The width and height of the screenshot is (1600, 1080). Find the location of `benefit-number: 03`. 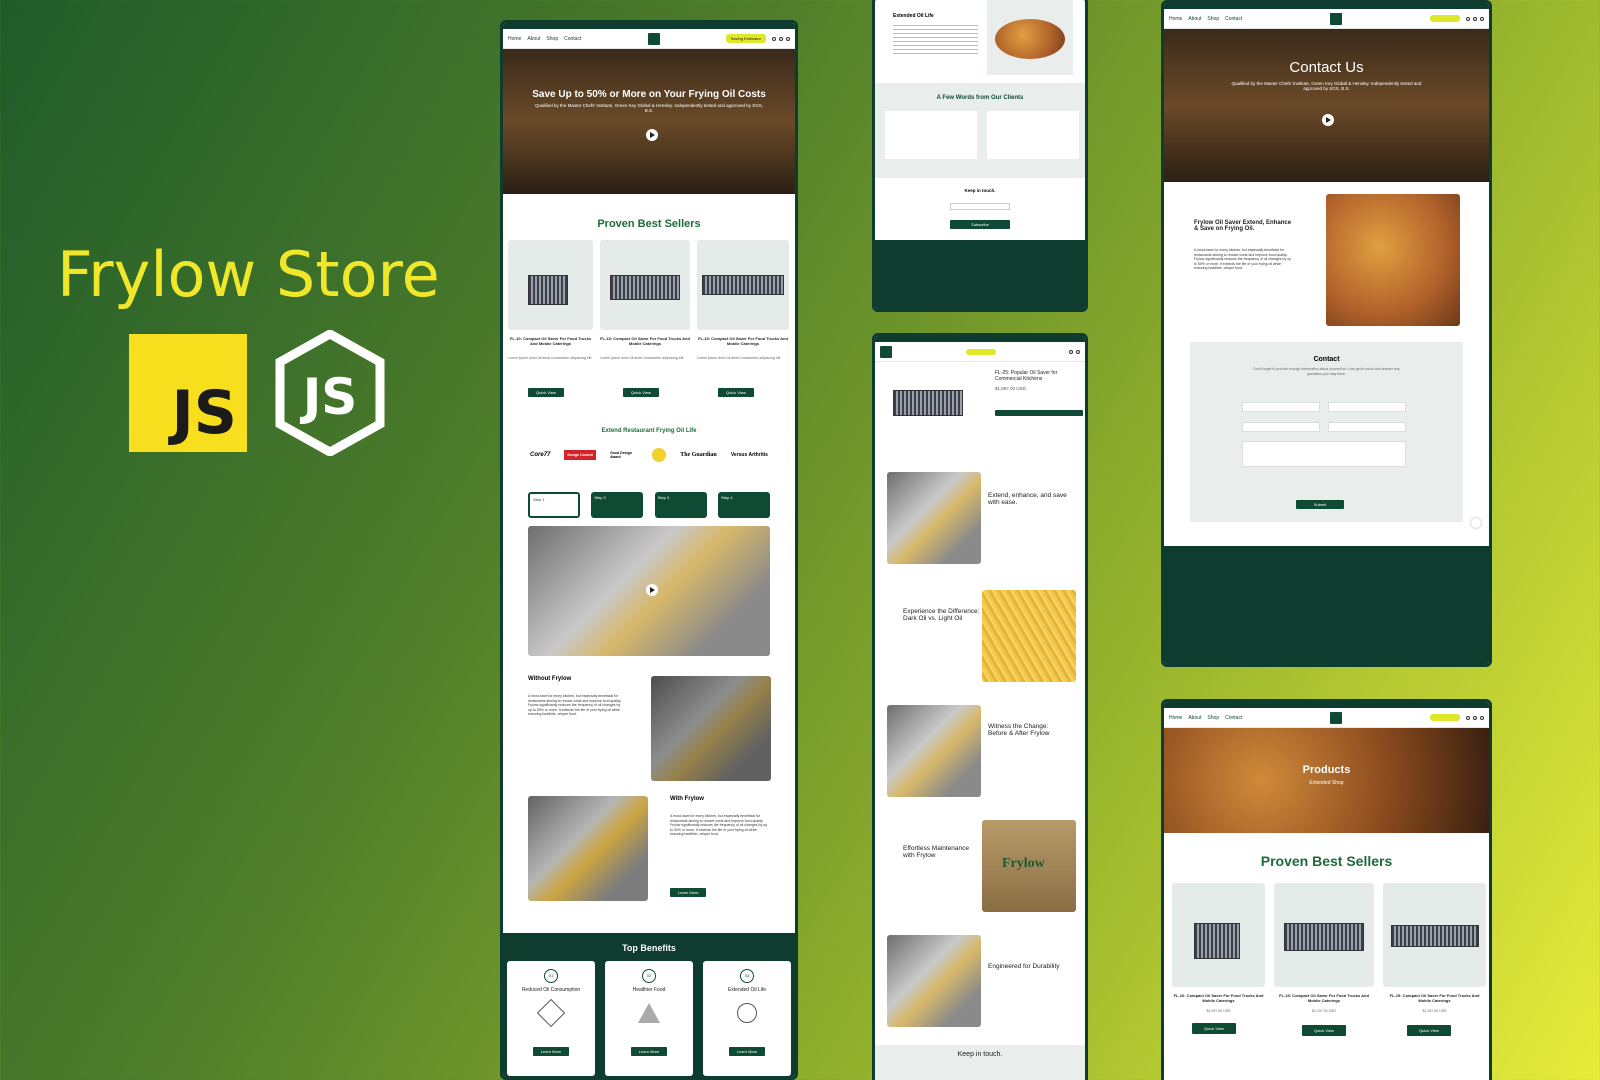

benefit-number: 03 is located at coordinates (747, 976).